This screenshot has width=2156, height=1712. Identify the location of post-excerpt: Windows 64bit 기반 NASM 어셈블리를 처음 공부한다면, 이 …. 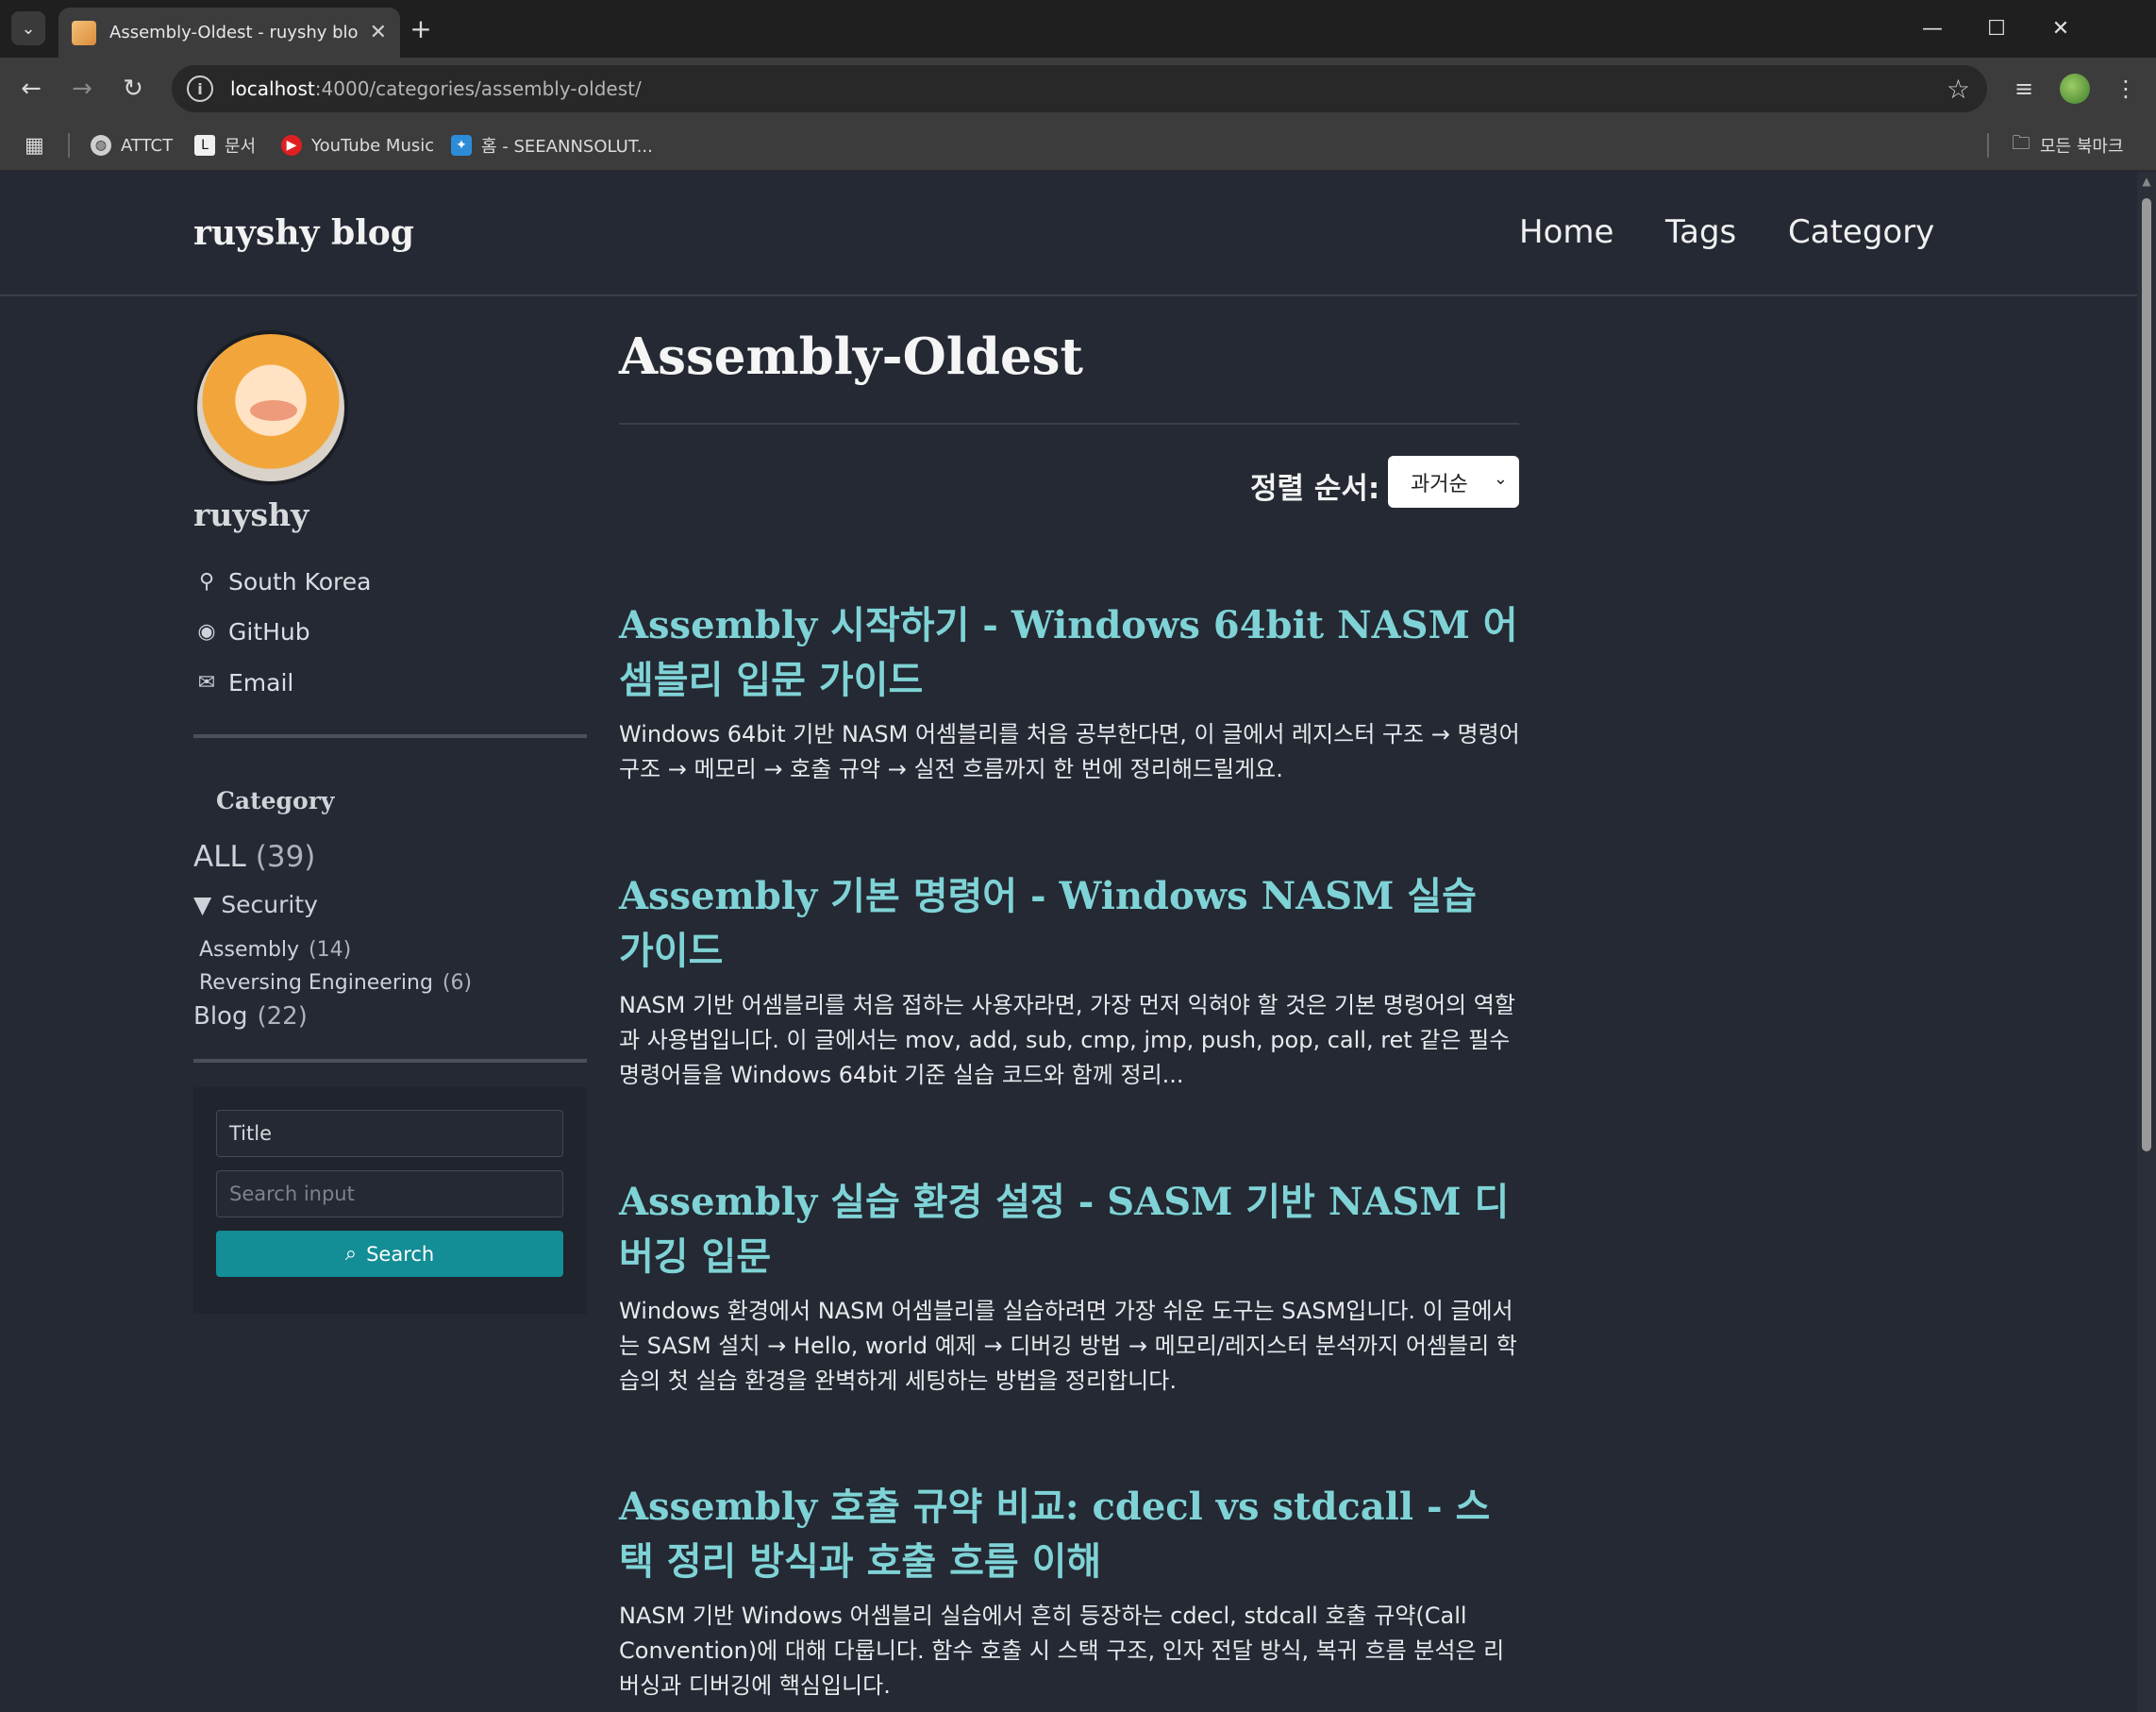
(1069, 752).